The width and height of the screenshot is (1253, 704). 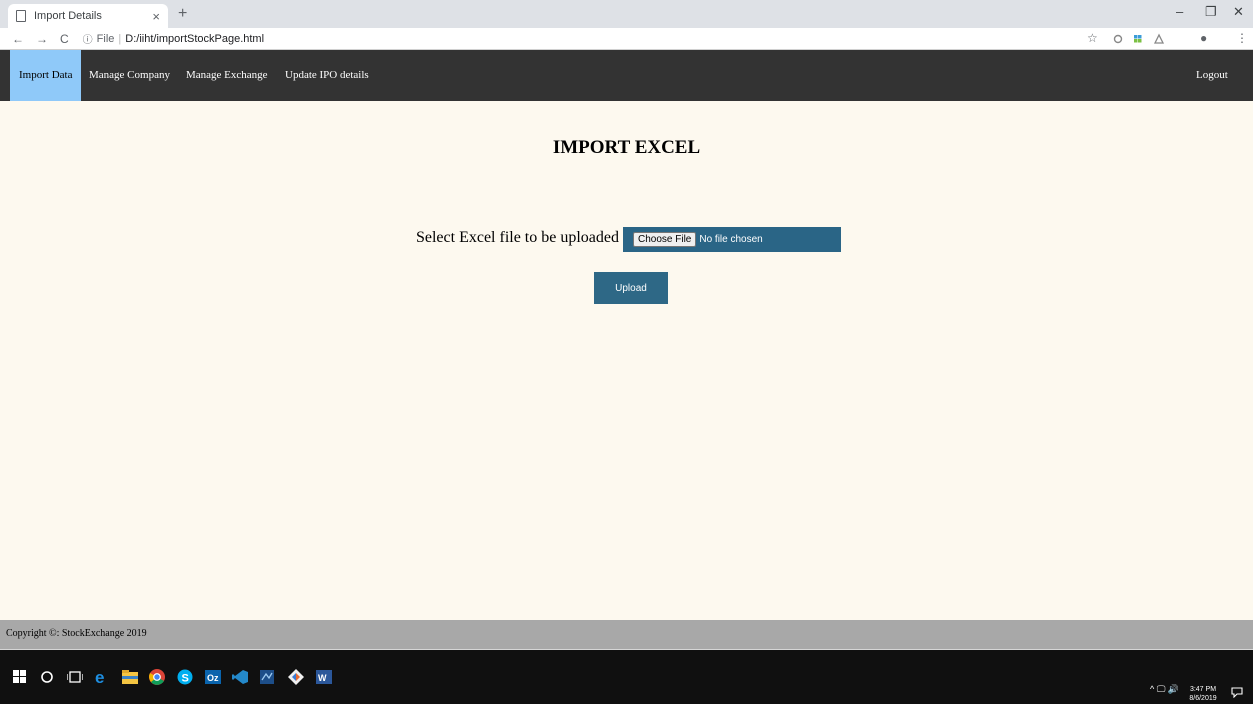 I want to click on svg-text: Oz, so click(x=213, y=678).